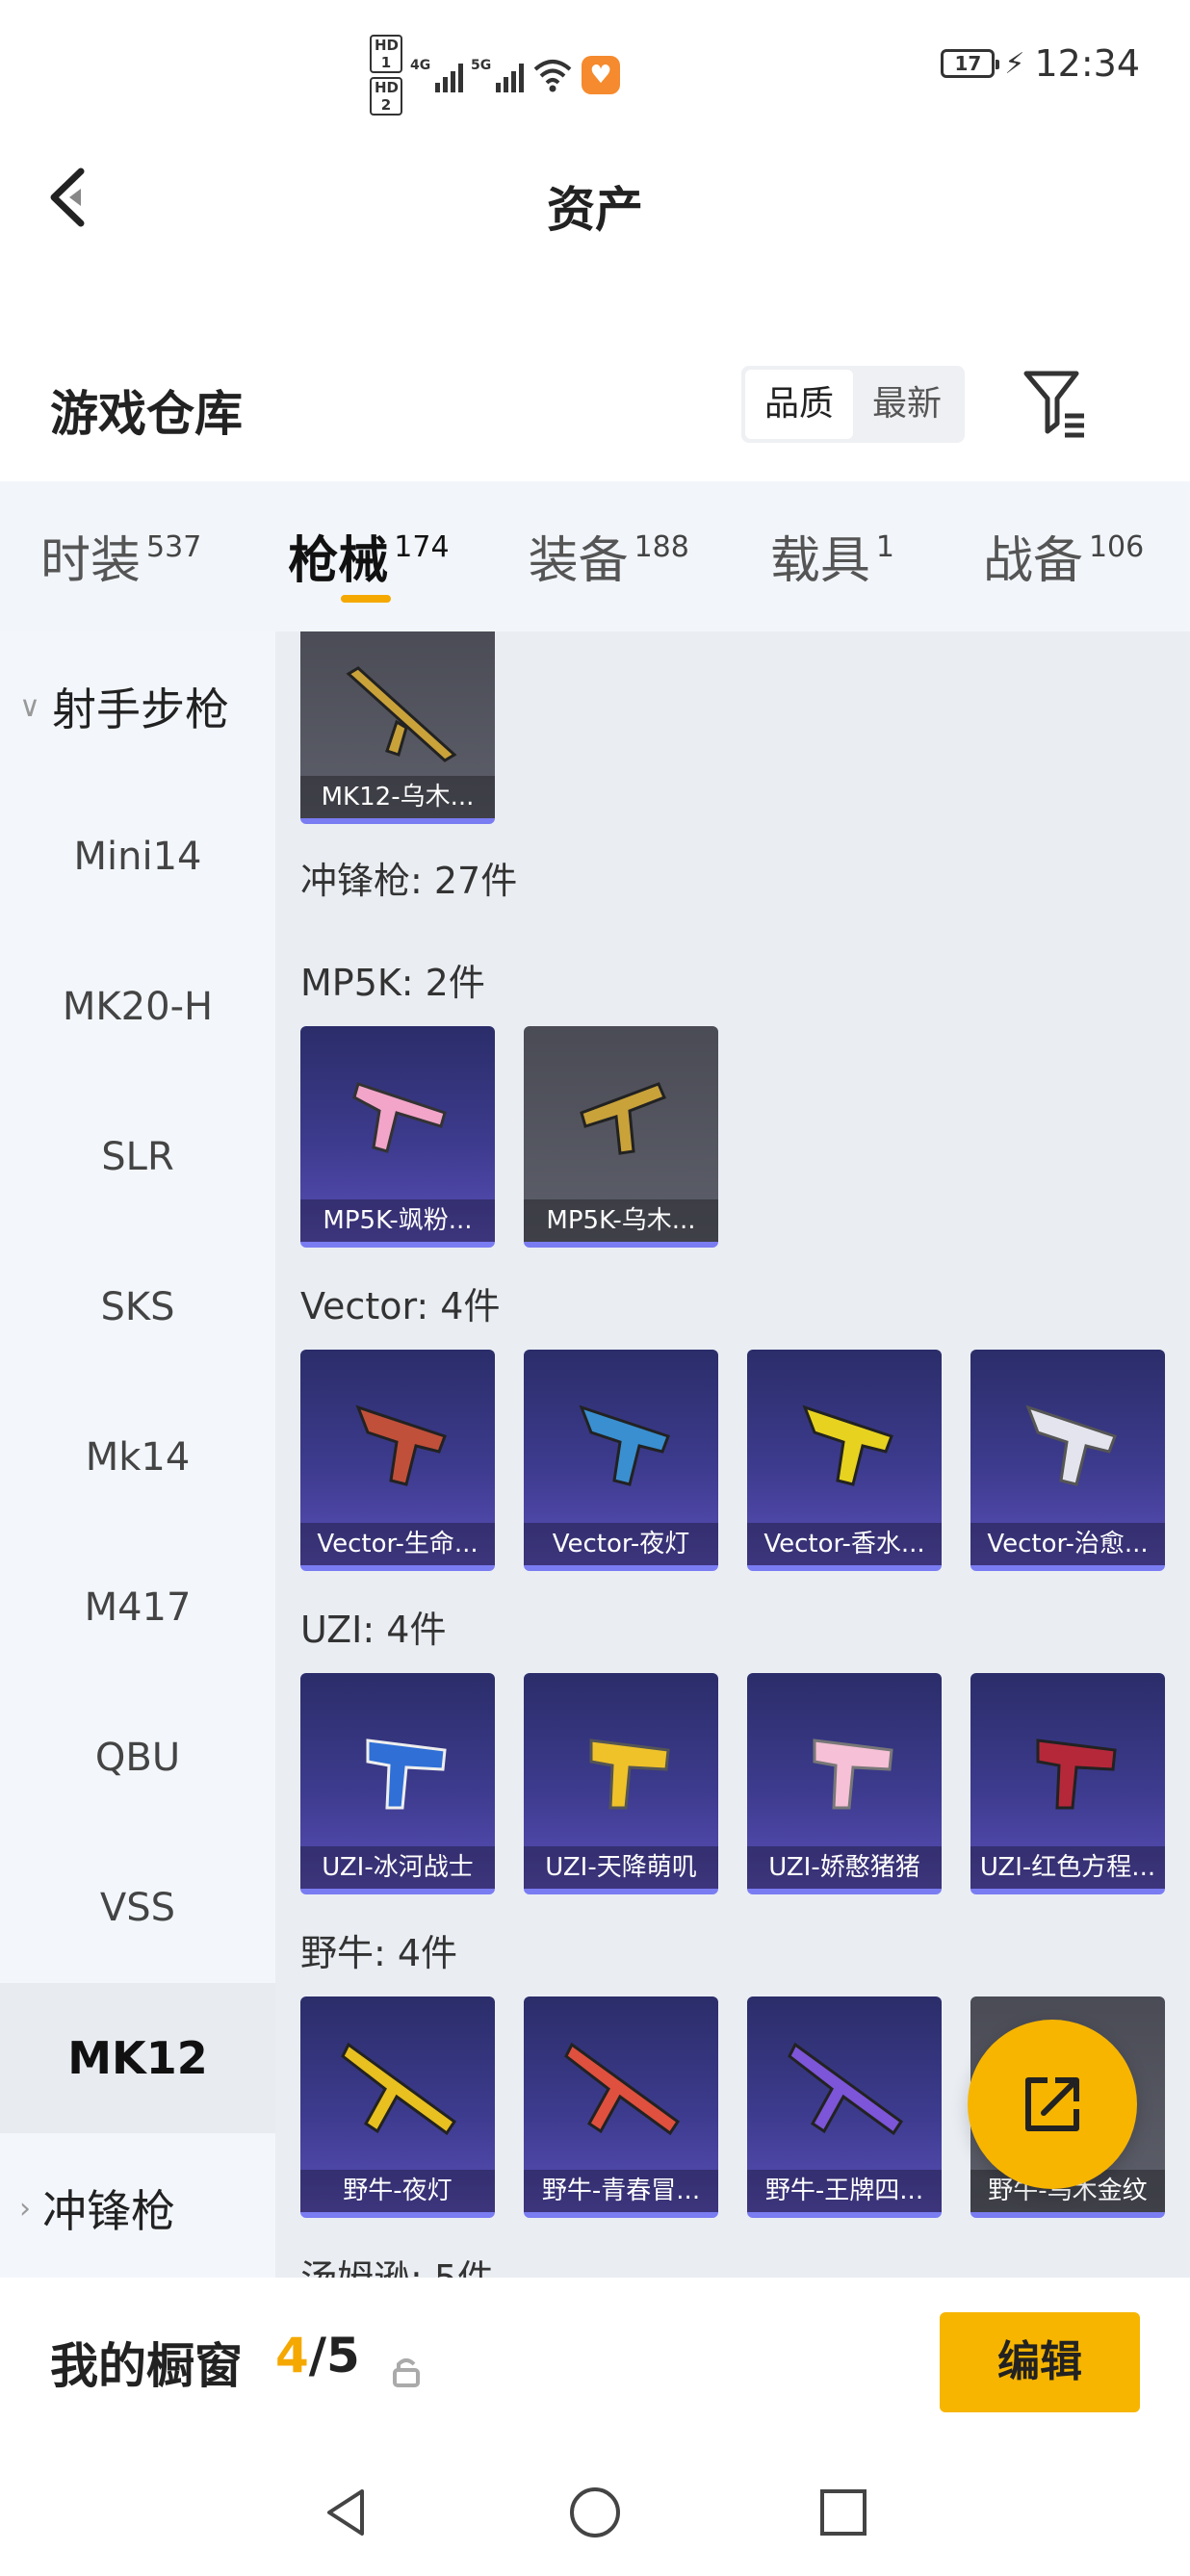  I want to click on nav-back-icon, so click(347, 2512).